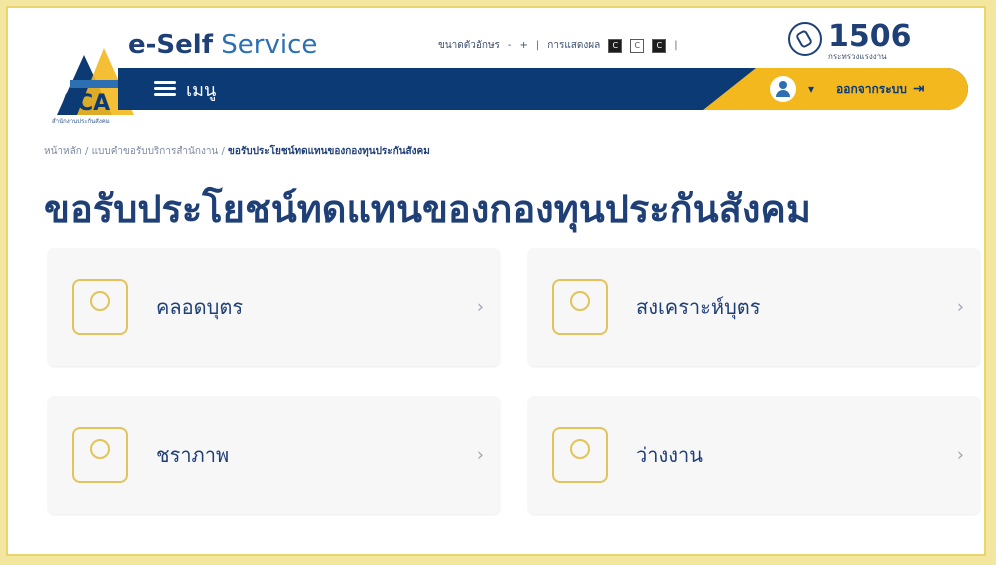 This screenshot has height=565, width=996. I want to click on hotline: 1506 กระทรวงแรงงาน, so click(850, 42).